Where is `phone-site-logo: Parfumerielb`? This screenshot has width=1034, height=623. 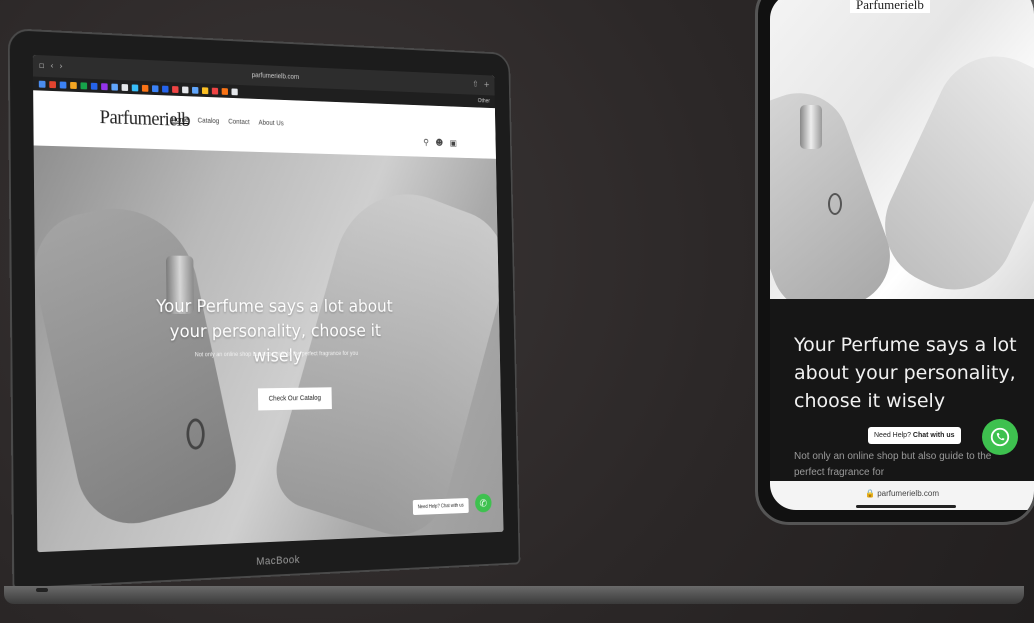 phone-site-logo: Parfumerielb is located at coordinates (890, 6).